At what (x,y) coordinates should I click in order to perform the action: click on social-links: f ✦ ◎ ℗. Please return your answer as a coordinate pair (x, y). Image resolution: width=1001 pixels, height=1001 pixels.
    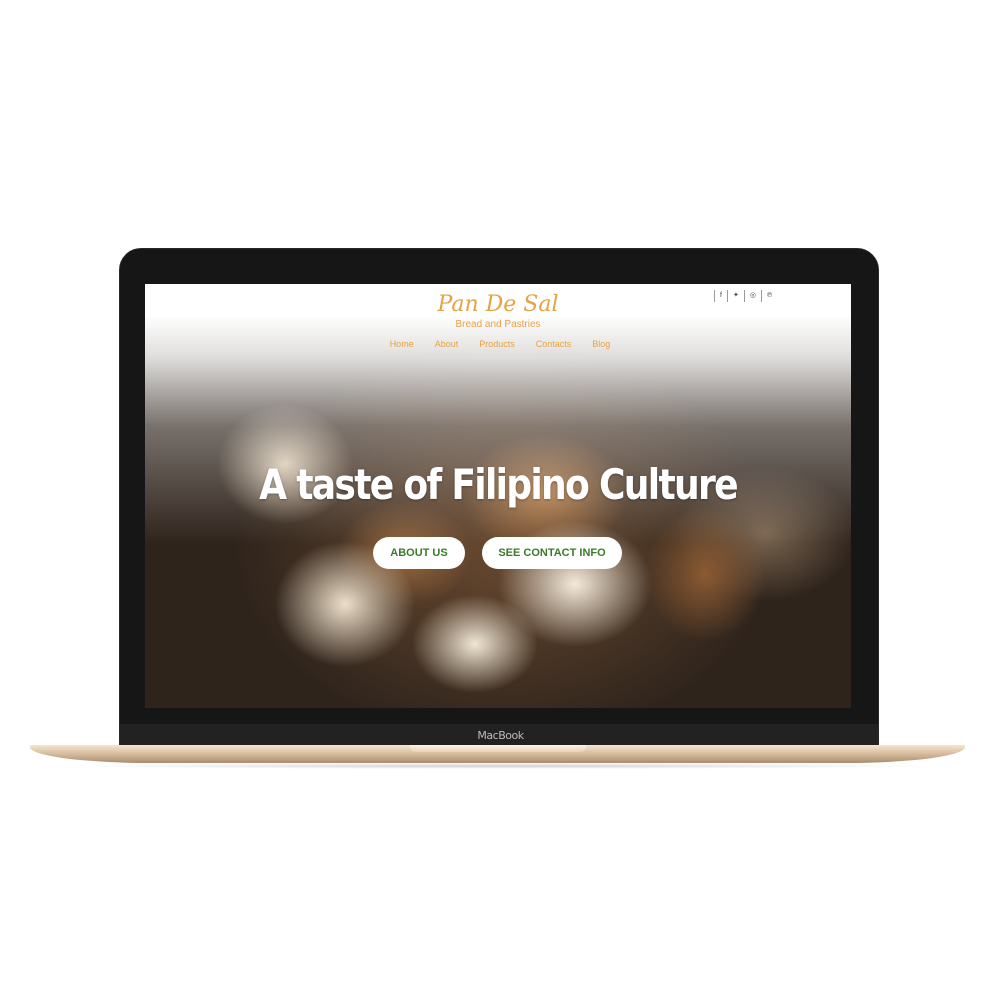
    Looking at the image, I should click on (745, 296).